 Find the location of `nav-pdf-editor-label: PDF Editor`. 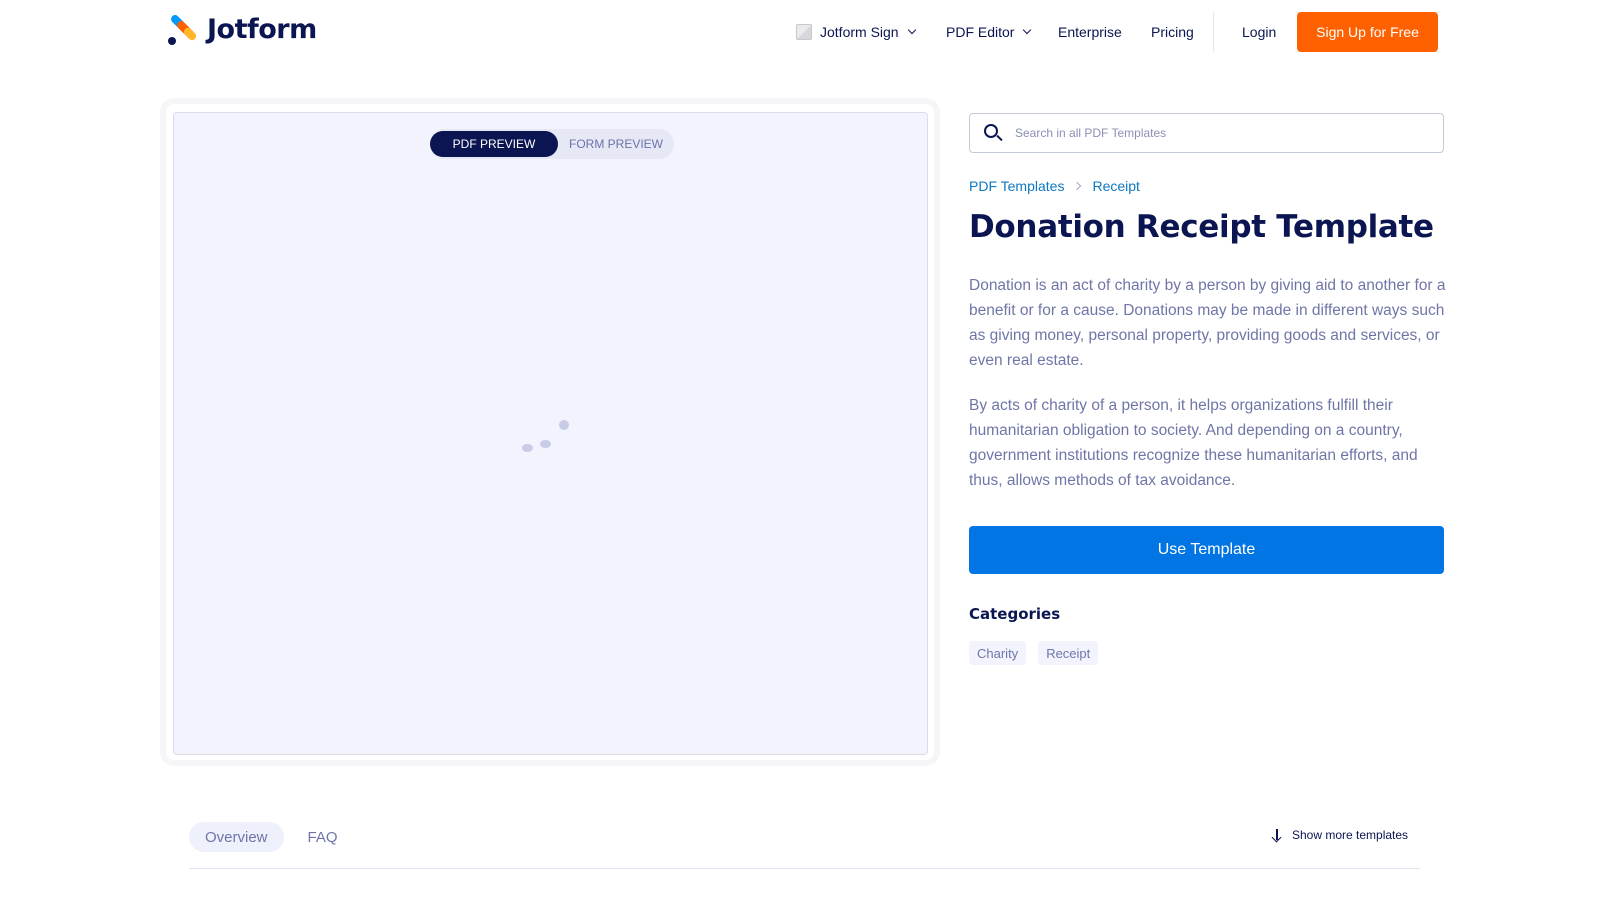

nav-pdf-editor-label: PDF Editor is located at coordinates (980, 32).